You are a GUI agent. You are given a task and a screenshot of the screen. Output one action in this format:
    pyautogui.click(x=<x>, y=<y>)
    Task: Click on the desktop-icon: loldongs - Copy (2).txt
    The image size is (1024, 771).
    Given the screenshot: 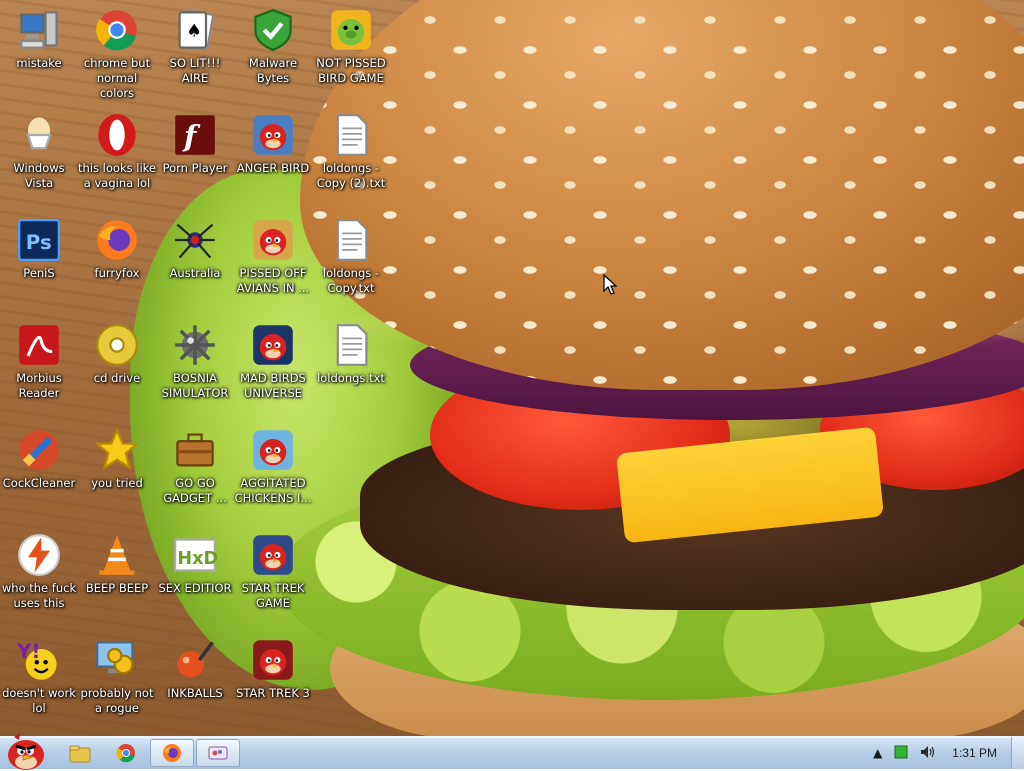 What is the action you would take?
    pyautogui.click(x=351, y=152)
    